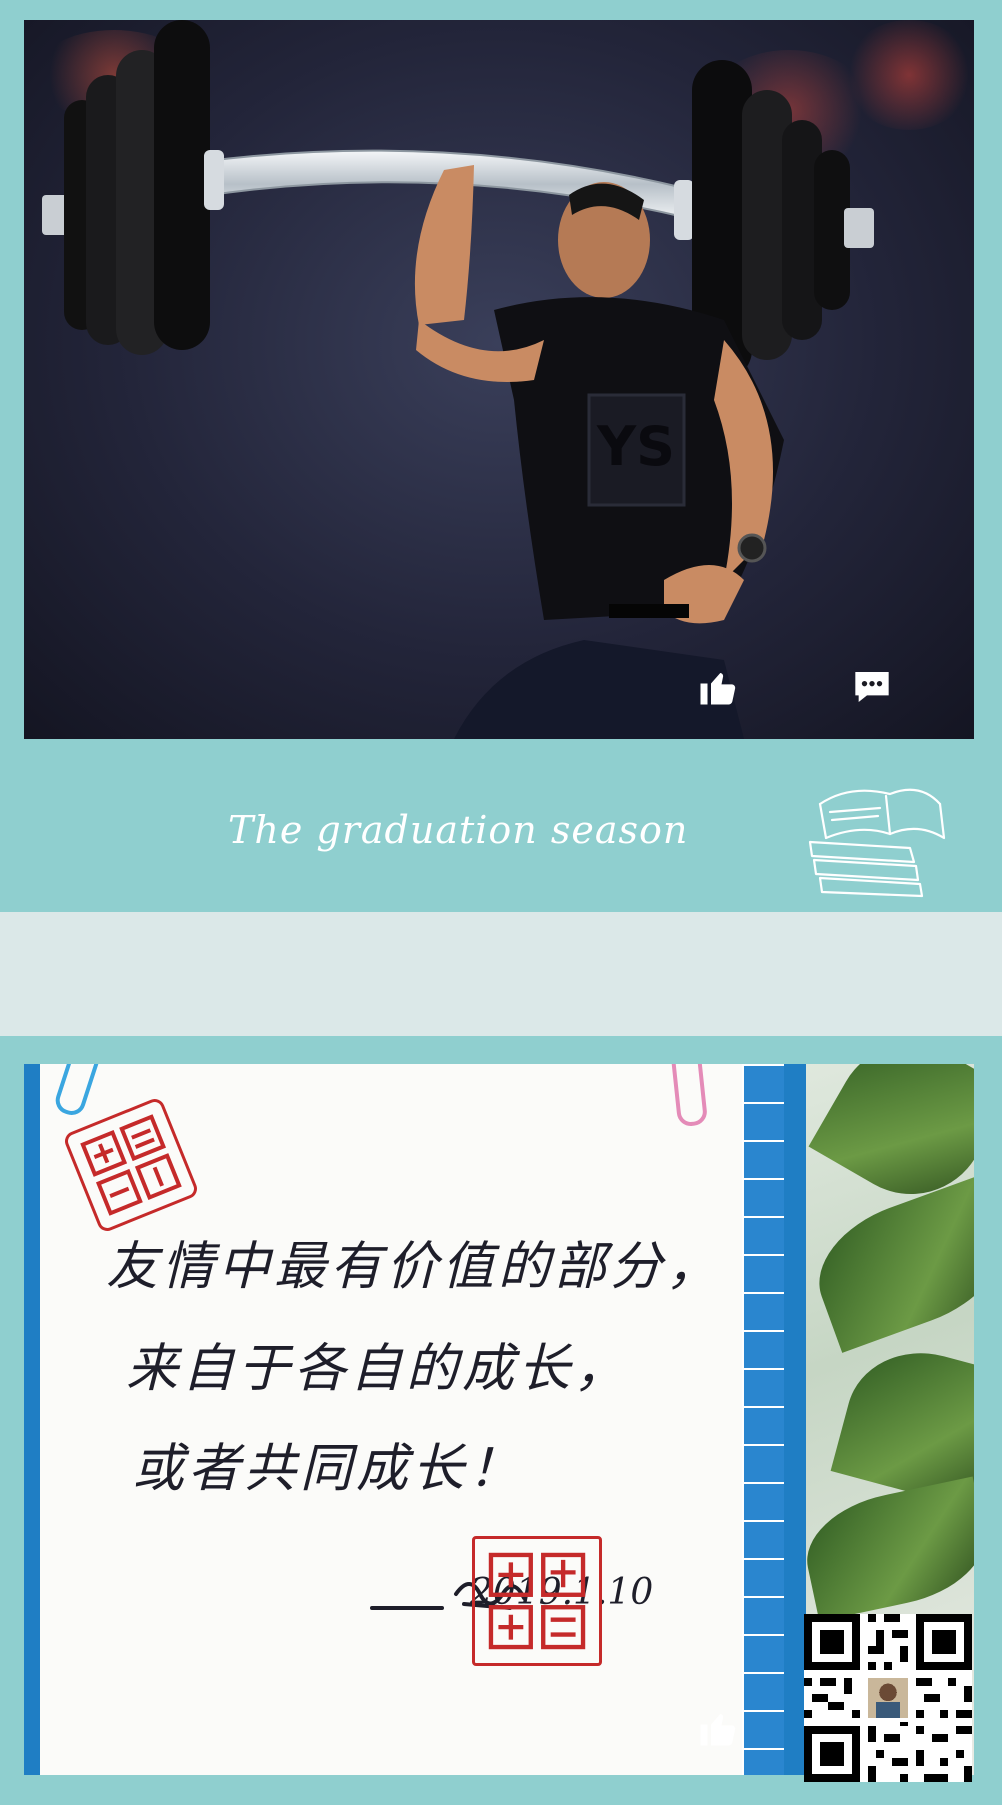 The image size is (1002, 1805). Describe the element at coordinates (877, 843) in the screenshot. I see `book-sketch-icon` at that location.